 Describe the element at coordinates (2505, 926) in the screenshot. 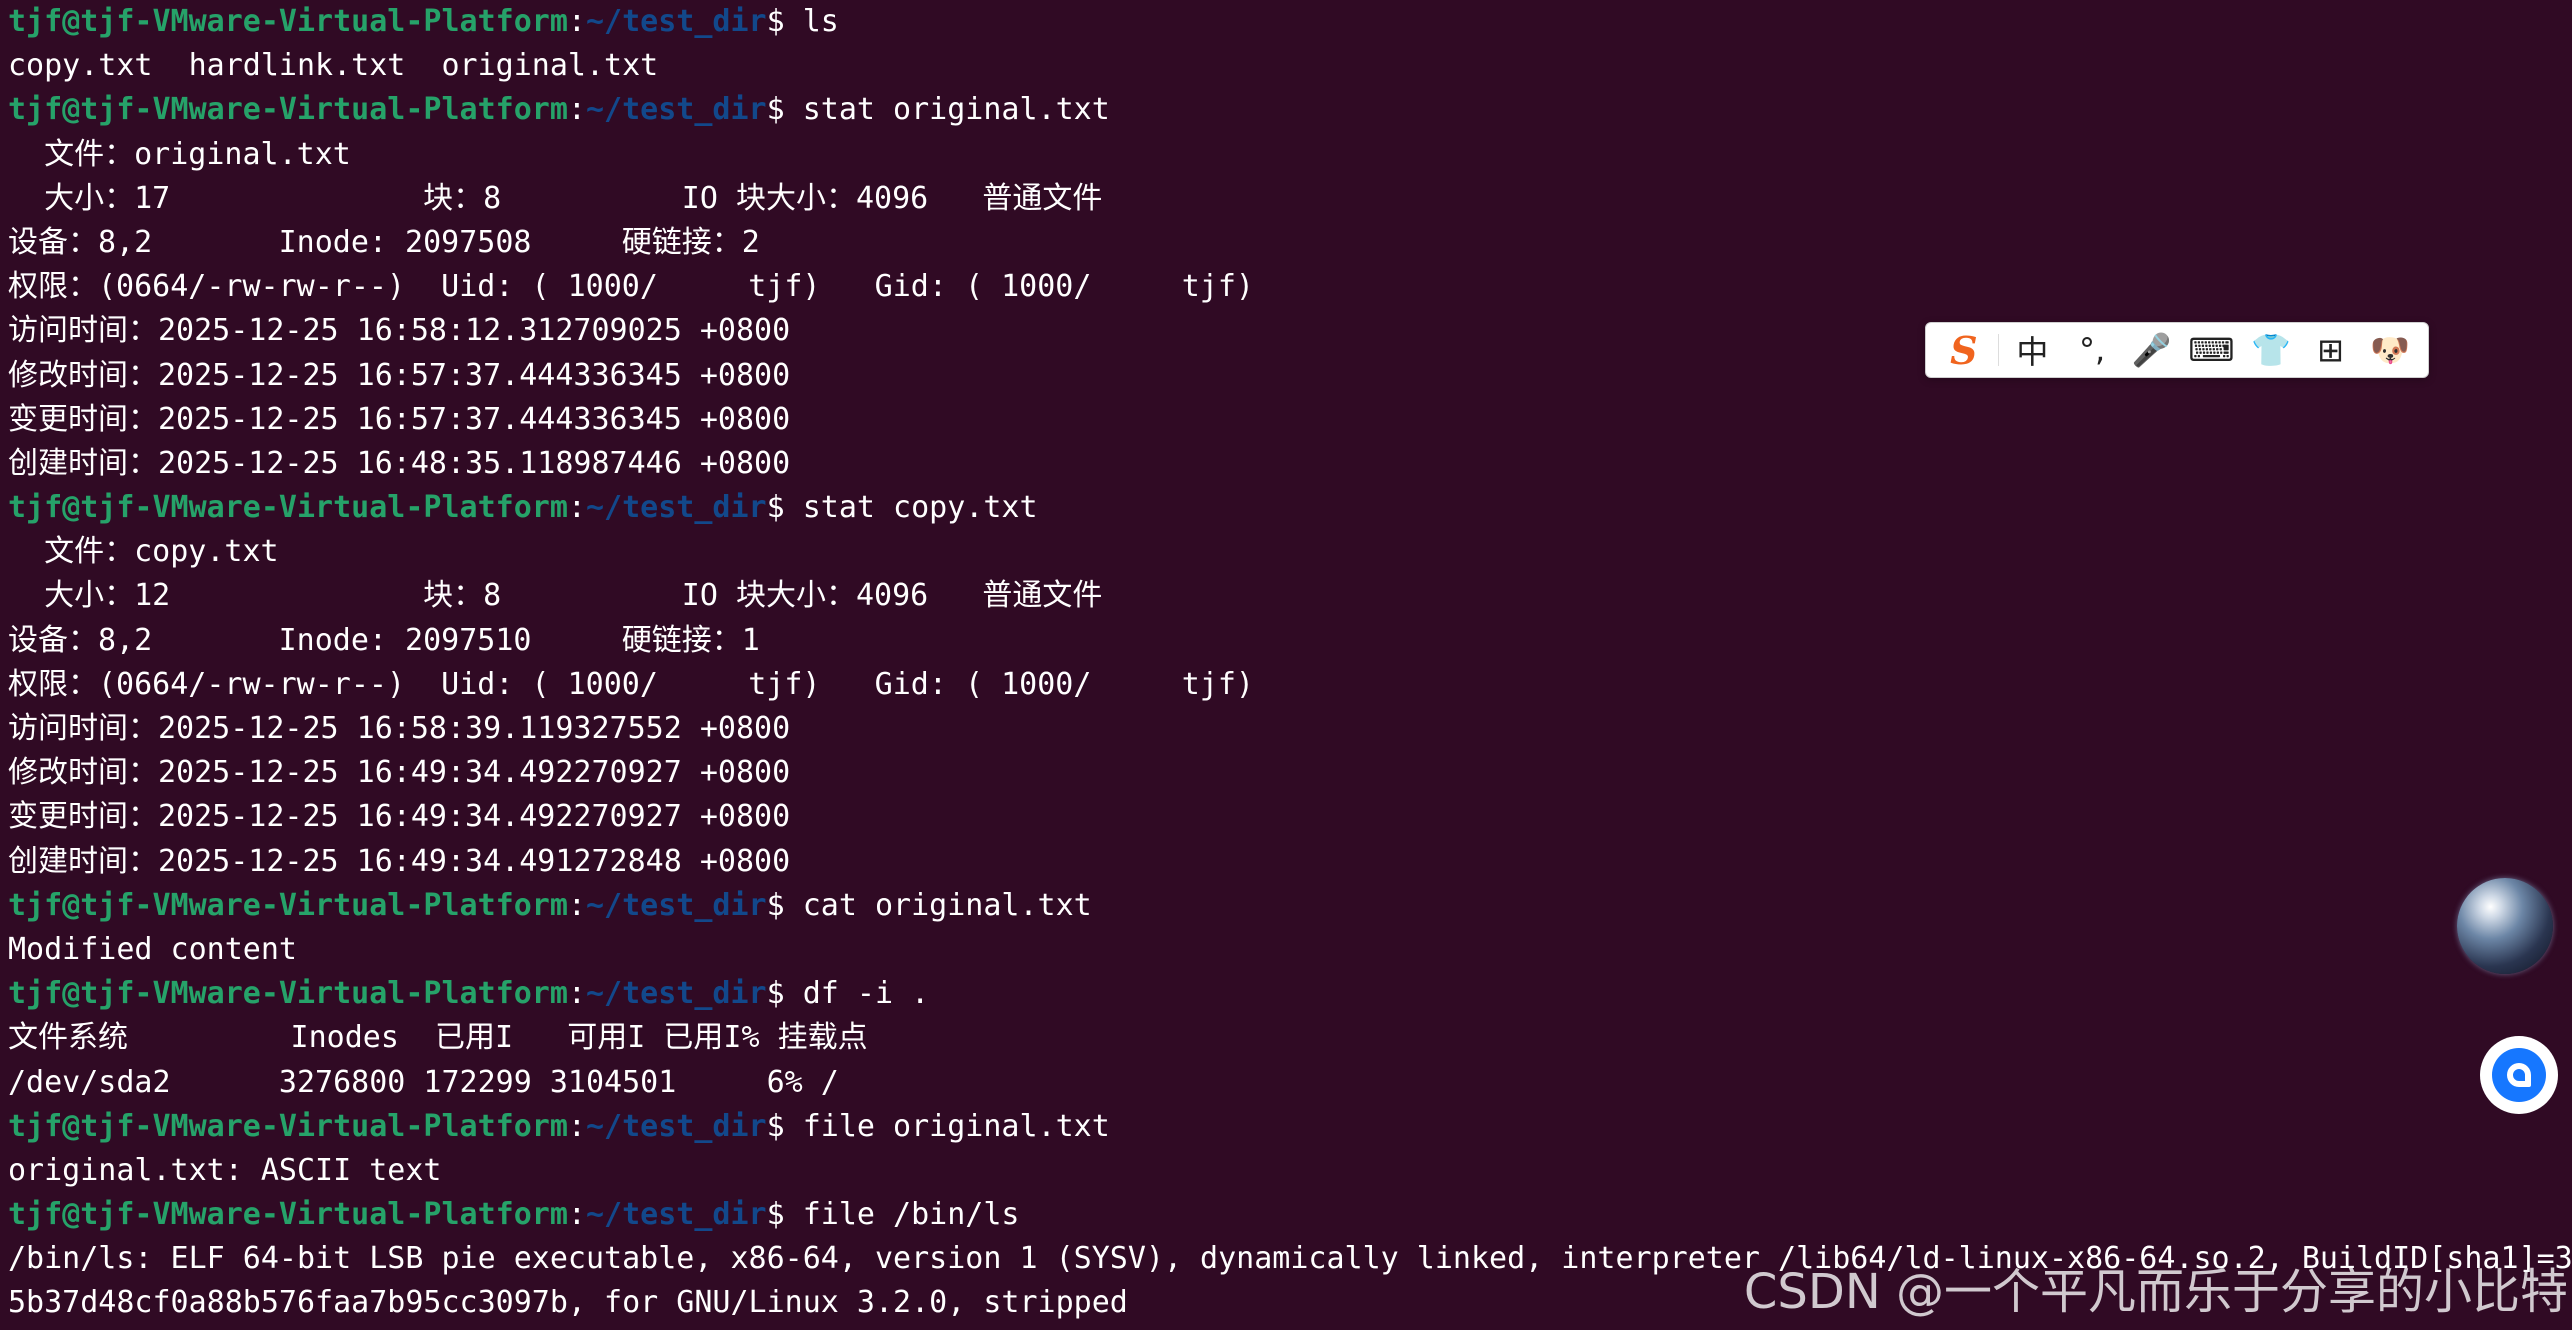

I see `floating-ball-icon` at that location.